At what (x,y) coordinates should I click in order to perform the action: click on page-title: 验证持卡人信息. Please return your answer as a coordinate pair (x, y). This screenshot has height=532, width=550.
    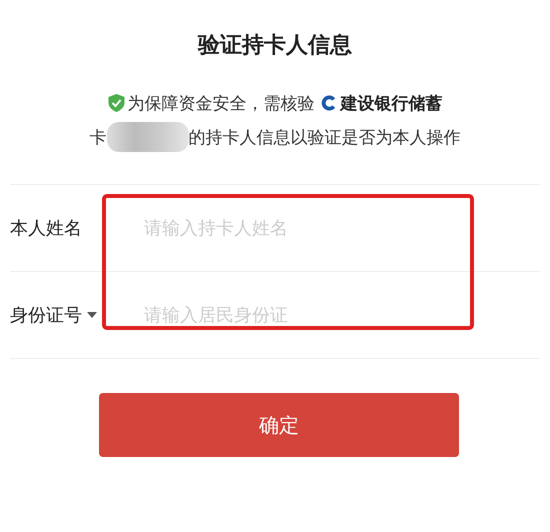
    Looking at the image, I should click on (274, 46).